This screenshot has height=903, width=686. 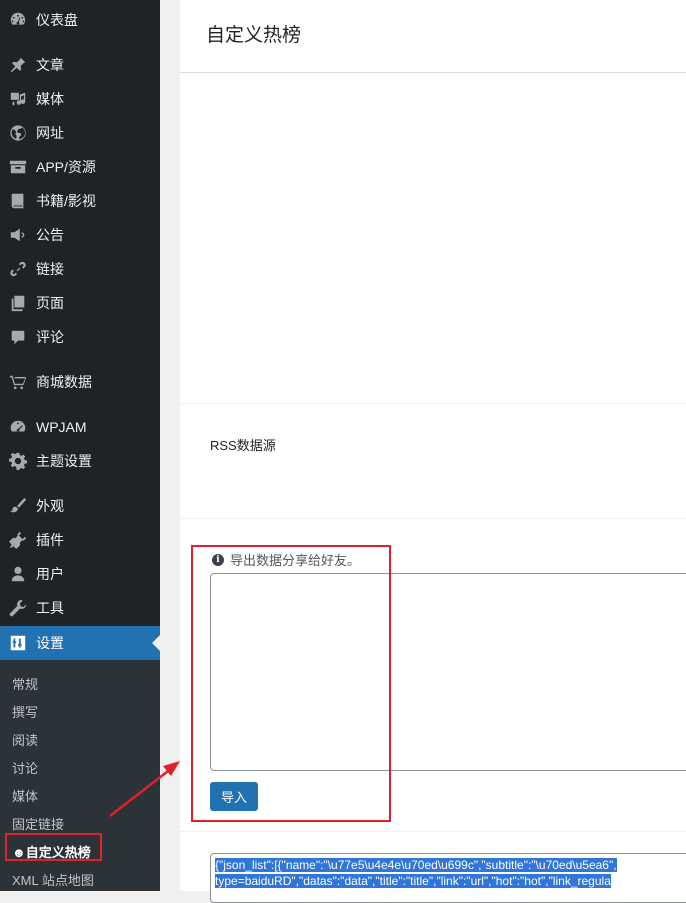 I want to click on media-icon, so click(x=18, y=99).